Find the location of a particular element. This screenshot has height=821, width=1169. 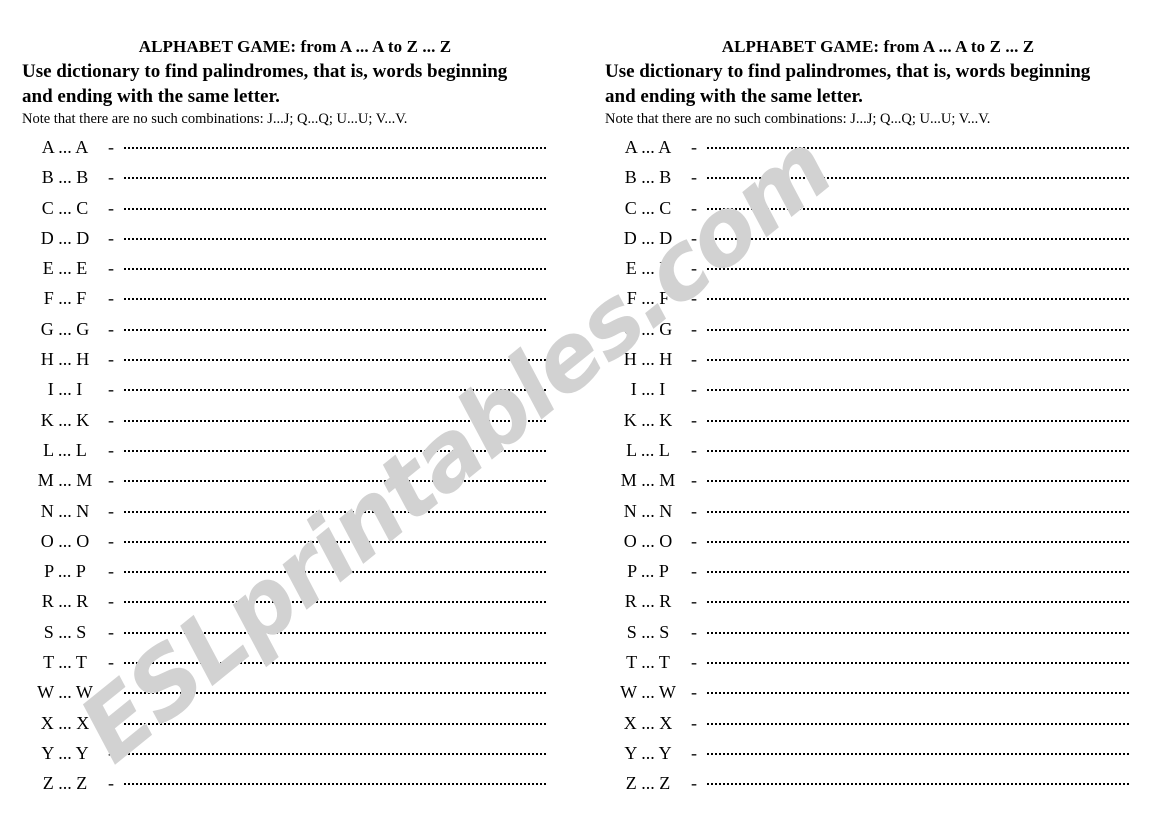

table-row: B ... B - is located at coordinates (284, 178).